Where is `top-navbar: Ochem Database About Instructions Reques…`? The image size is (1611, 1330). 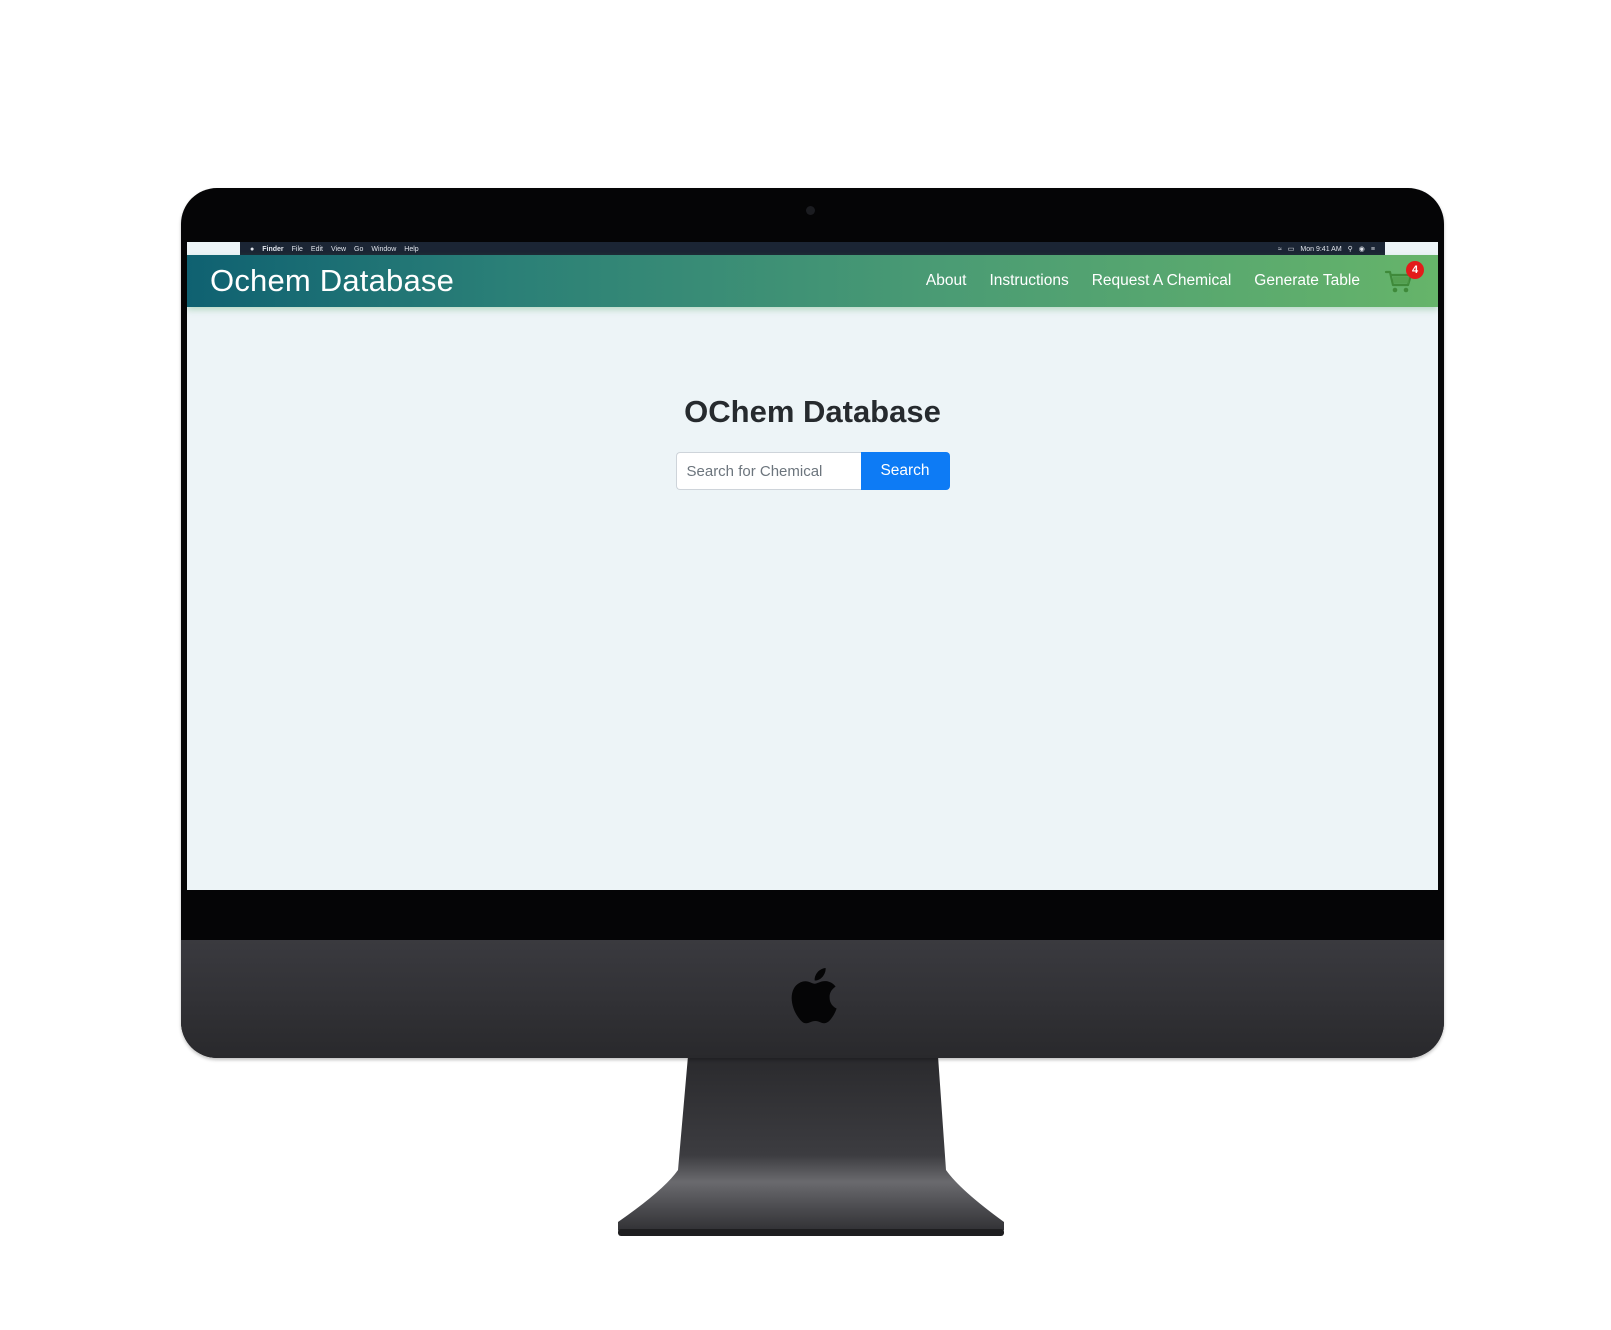 top-navbar: Ochem Database About Instructions Reques… is located at coordinates (812, 281).